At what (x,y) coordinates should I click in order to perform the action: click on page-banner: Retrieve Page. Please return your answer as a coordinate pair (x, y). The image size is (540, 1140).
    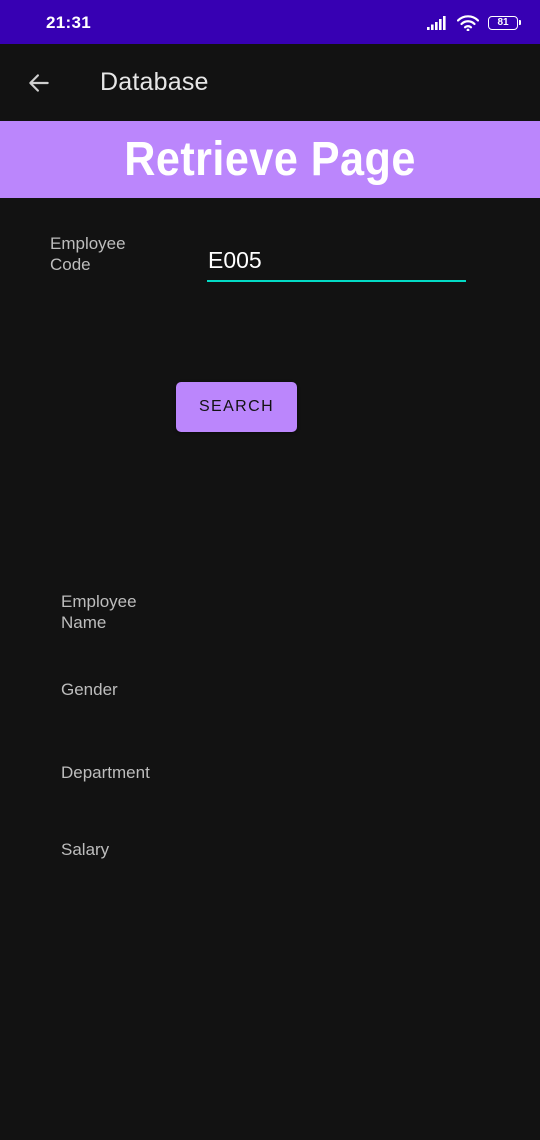
    Looking at the image, I should click on (270, 159).